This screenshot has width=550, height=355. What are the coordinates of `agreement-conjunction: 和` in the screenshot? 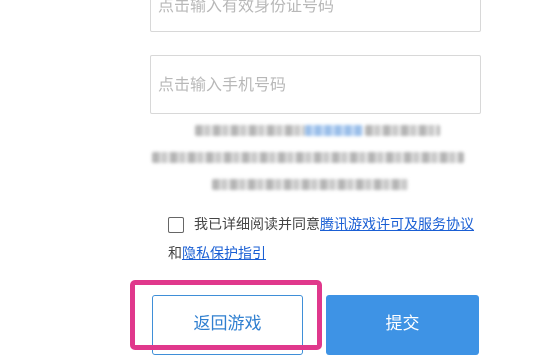 It's located at (175, 254).